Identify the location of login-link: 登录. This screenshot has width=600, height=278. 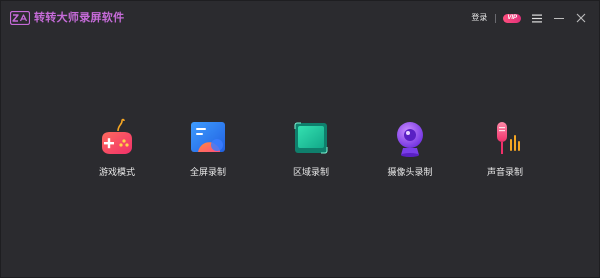
(479, 18).